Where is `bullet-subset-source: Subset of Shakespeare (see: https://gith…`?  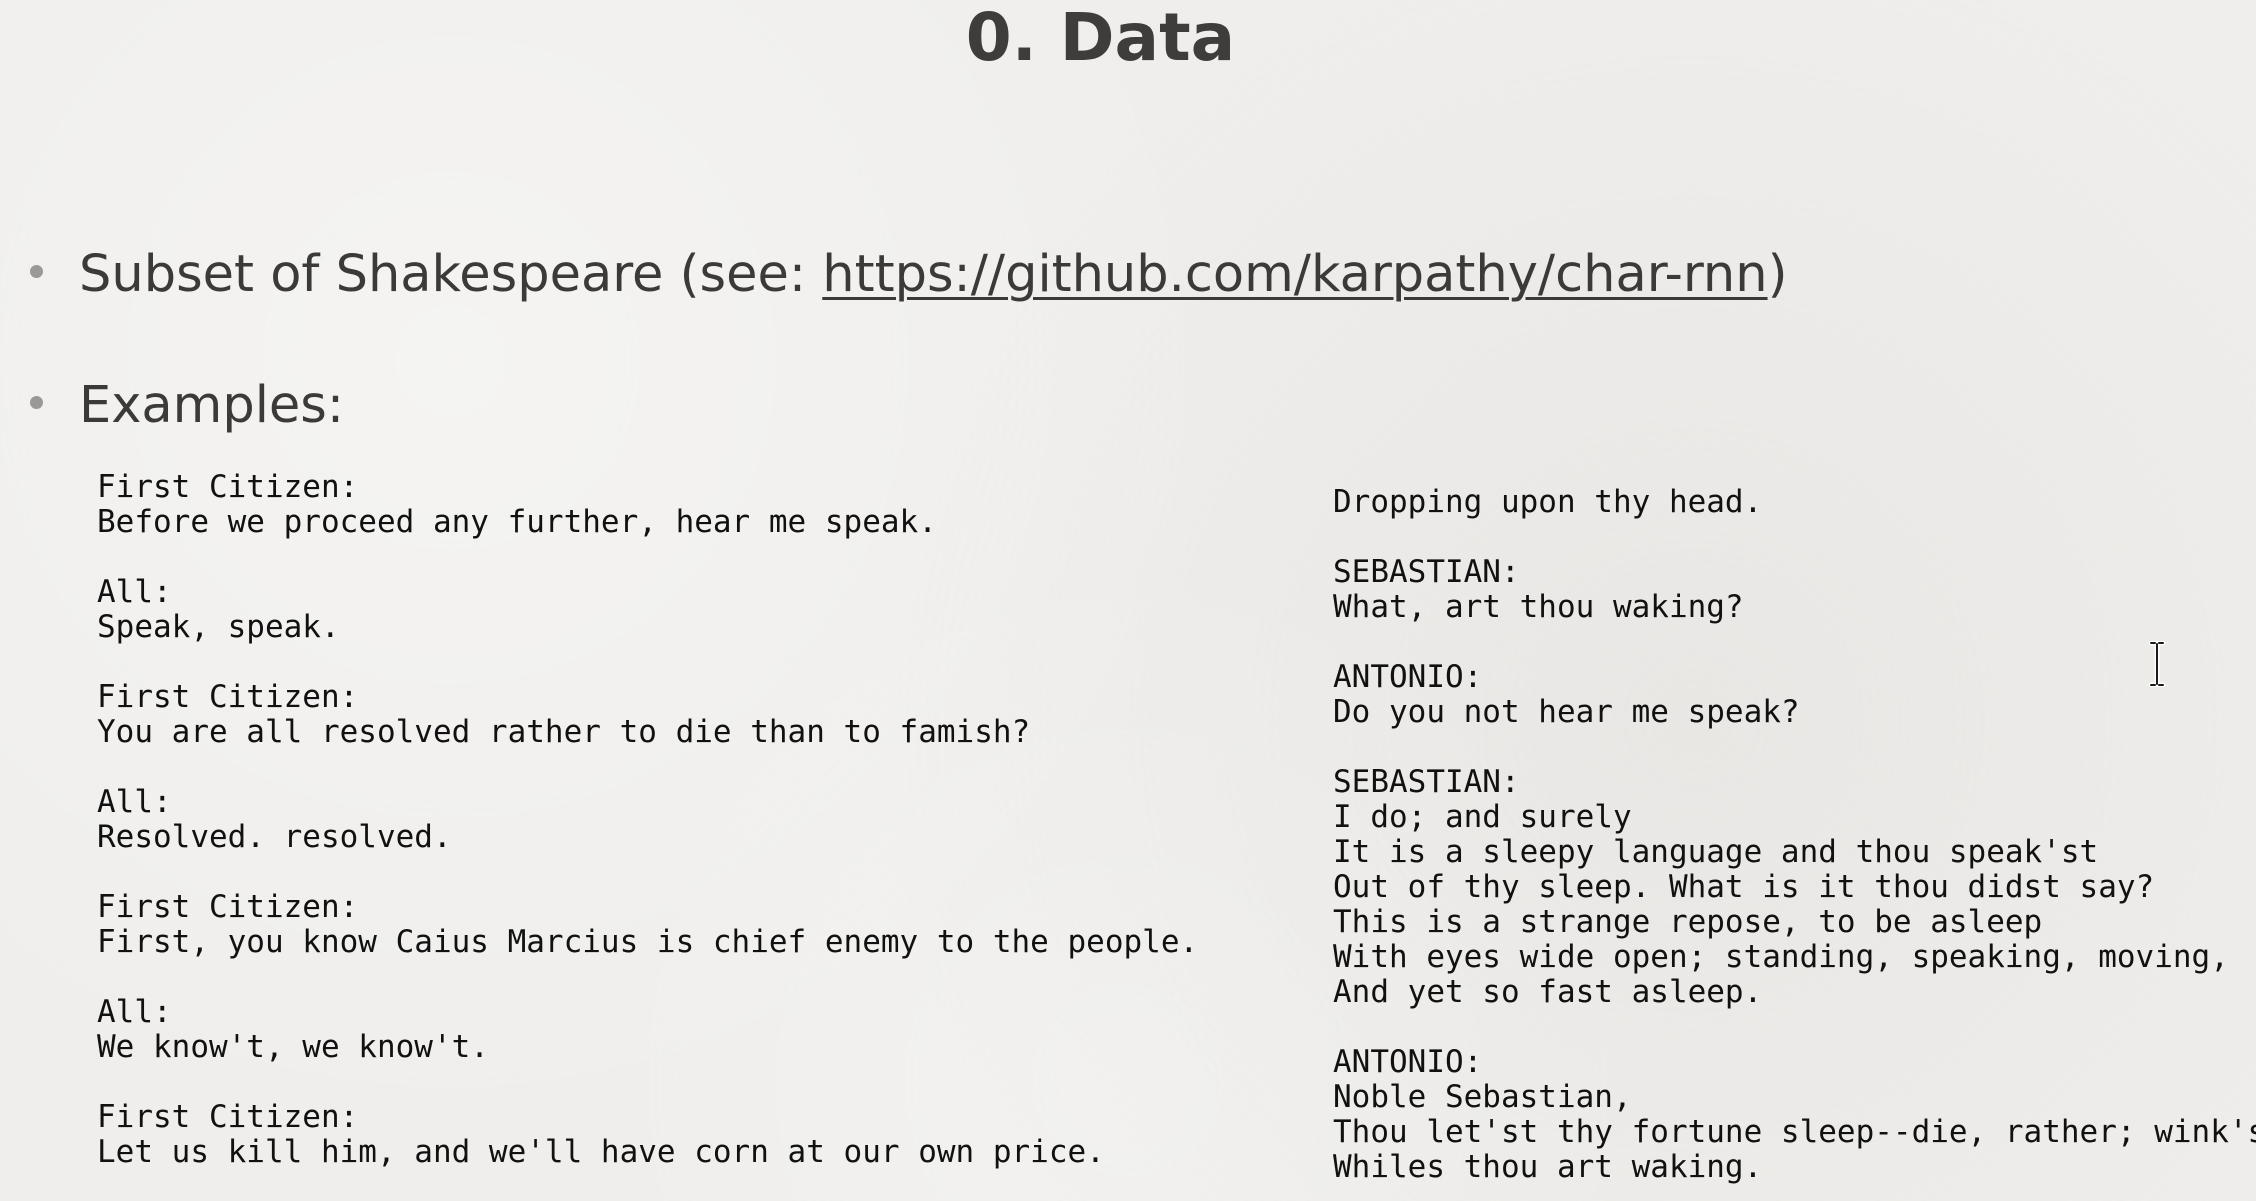 bullet-subset-source: Subset of Shakespeare (see: https://gith… is located at coordinates (908, 275).